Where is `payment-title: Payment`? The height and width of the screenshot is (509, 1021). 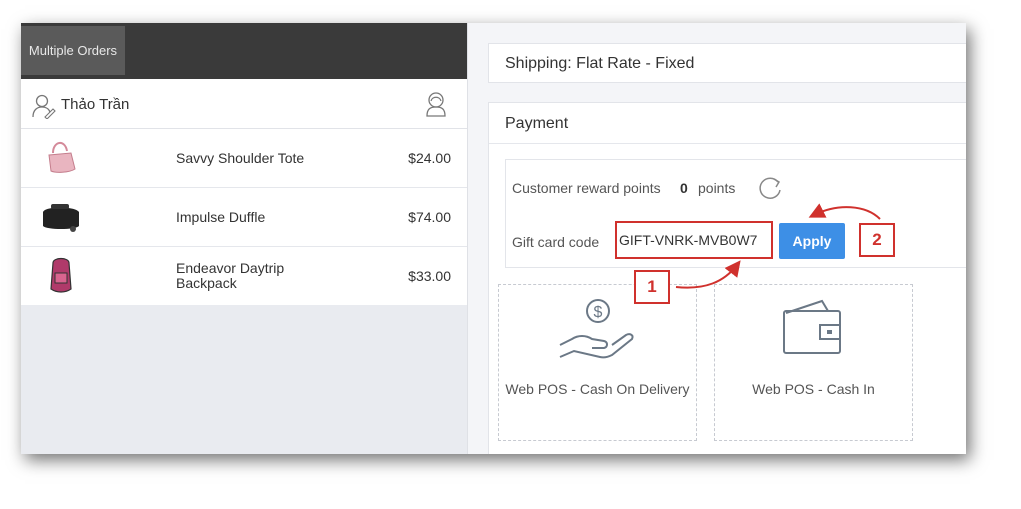
payment-title: Payment is located at coordinates (537, 123).